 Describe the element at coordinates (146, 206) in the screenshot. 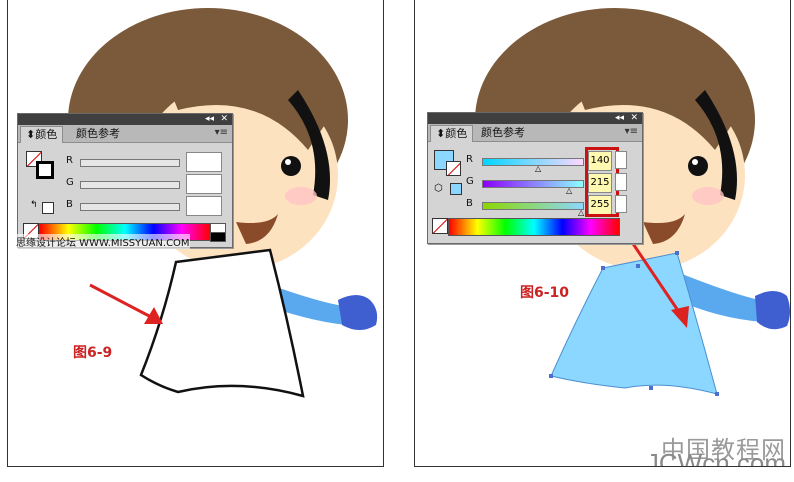

I see `slider-b: B` at that location.